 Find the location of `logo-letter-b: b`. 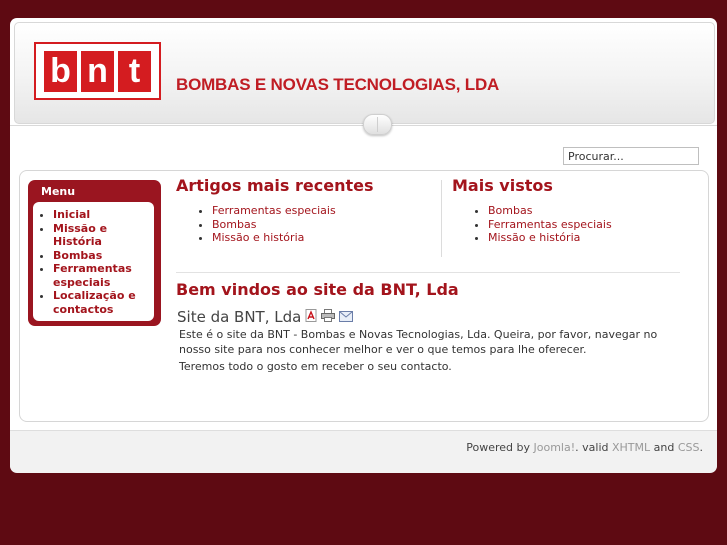

logo-letter-b: b is located at coordinates (60, 71).